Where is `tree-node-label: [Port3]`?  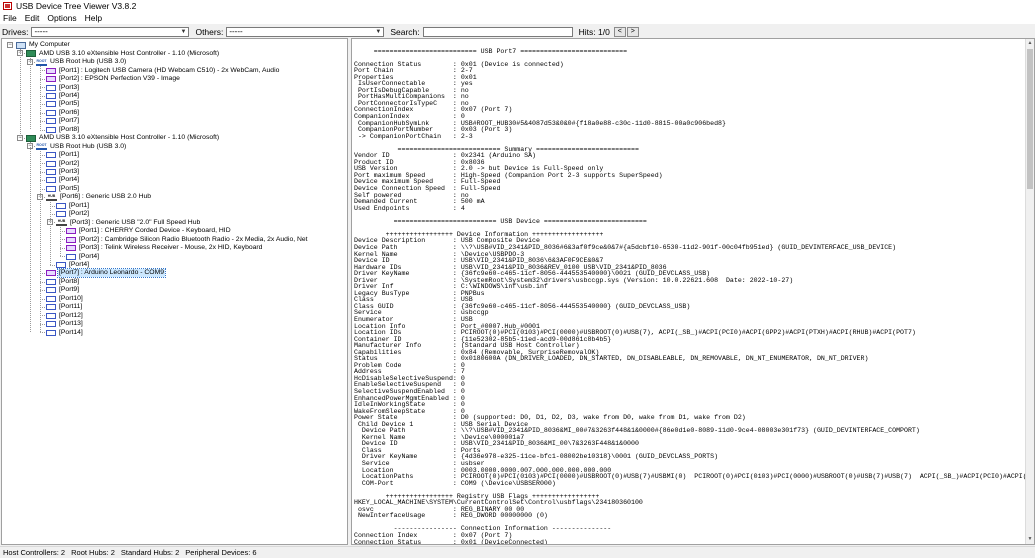 tree-node-label: [Port3] is located at coordinates (69, 171).